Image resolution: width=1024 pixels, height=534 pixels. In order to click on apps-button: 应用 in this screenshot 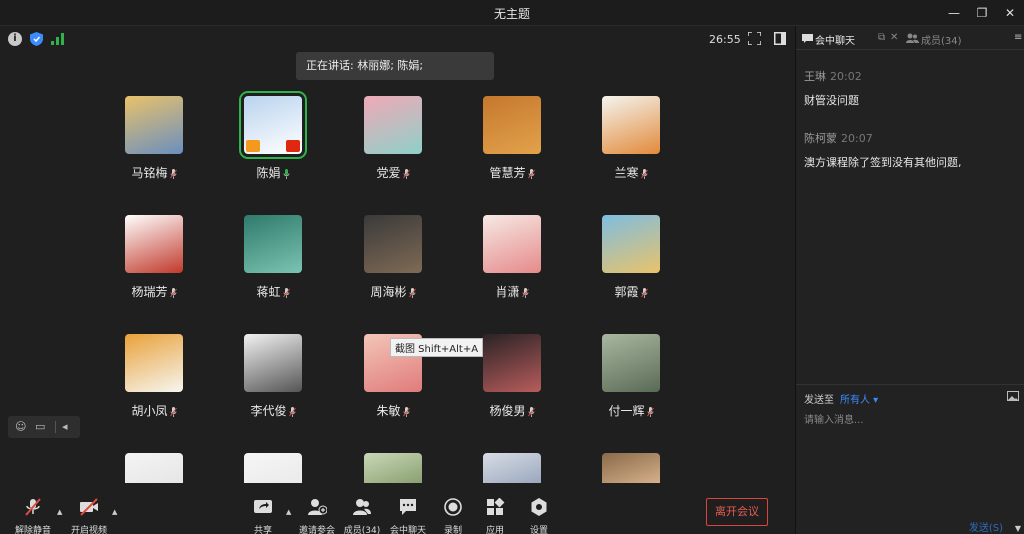, I will do `click(495, 515)`.